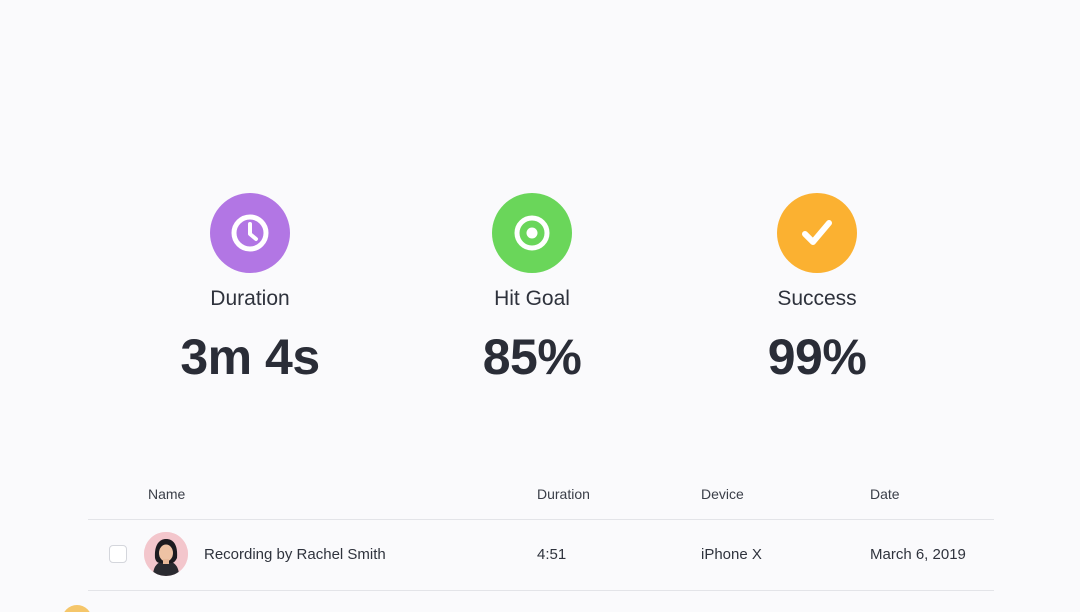  I want to click on success-badge, so click(817, 233).